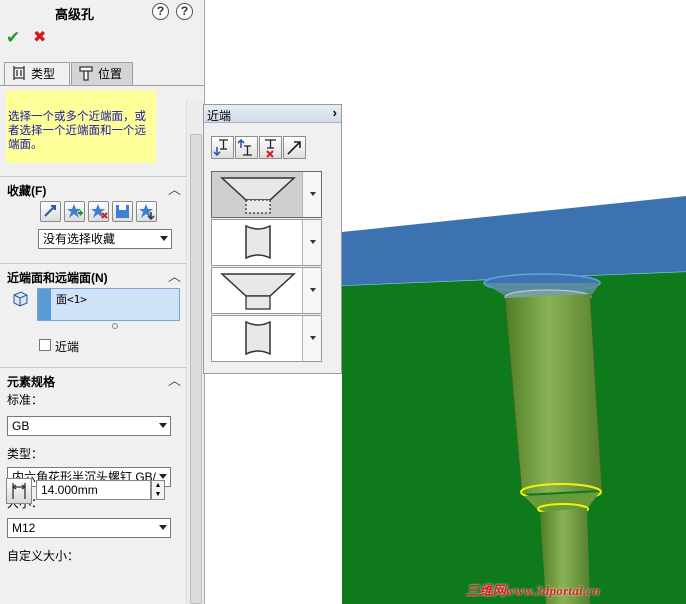 This screenshot has width=686, height=604. Describe the element at coordinates (45, 345) in the screenshot. I see `near-end-checkbox` at that location.